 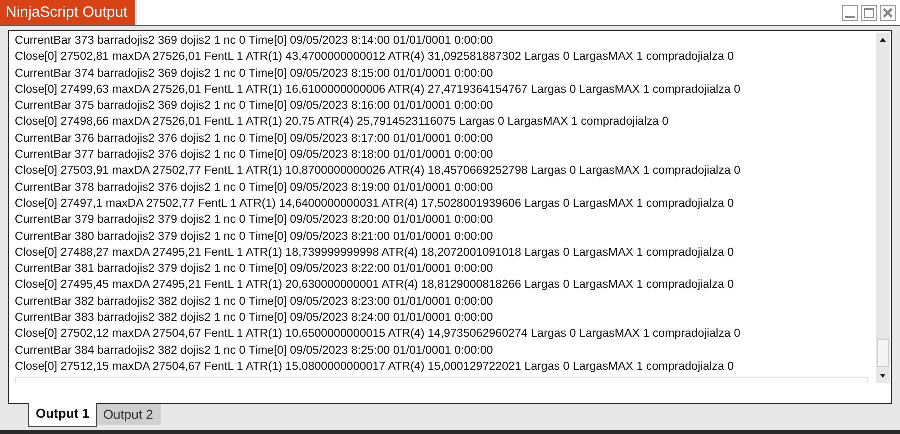 I want to click on output-line: CurrentBar 384 barradojis2 382 dojis2 1 nc 0 Time[0] 09/05/2023 8:25:00 01/01/0001 0:00:00, so click(x=254, y=350).